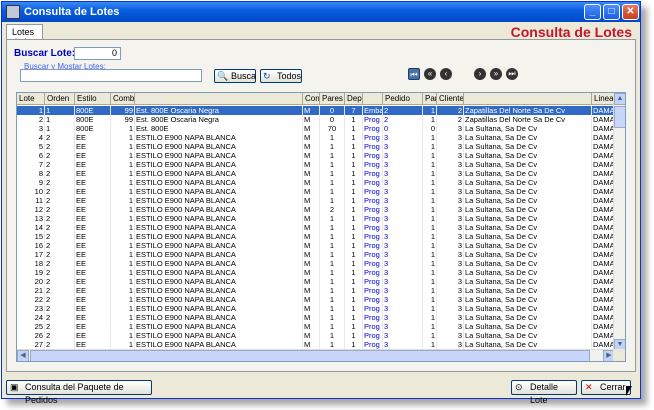 Image resolution: width=654 pixels, height=410 pixels. I want to click on column-header: Dep., so click(354, 99).